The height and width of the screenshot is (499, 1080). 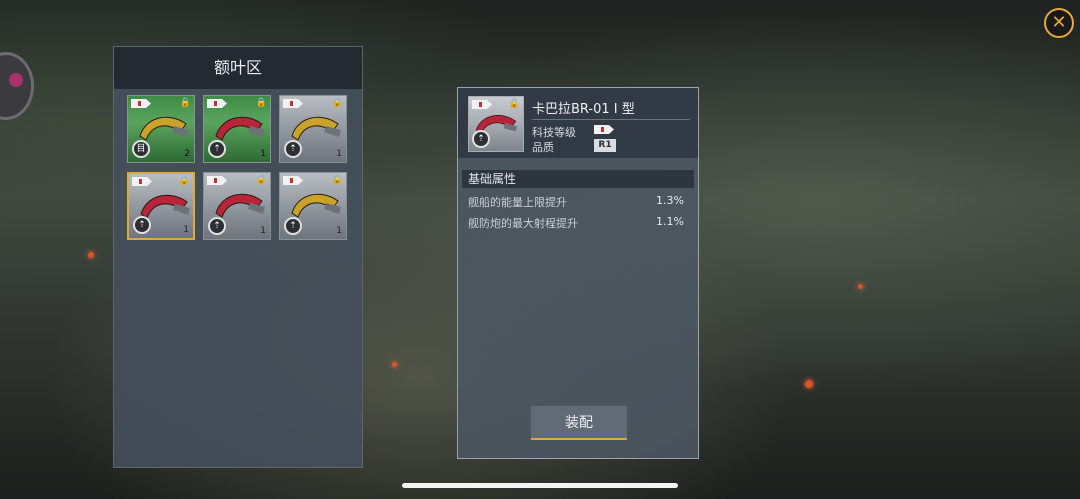 What do you see at coordinates (481, 139) in the screenshot?
I see `upgrade-badge-icon: ⇡` at bounding box center [481, 139].